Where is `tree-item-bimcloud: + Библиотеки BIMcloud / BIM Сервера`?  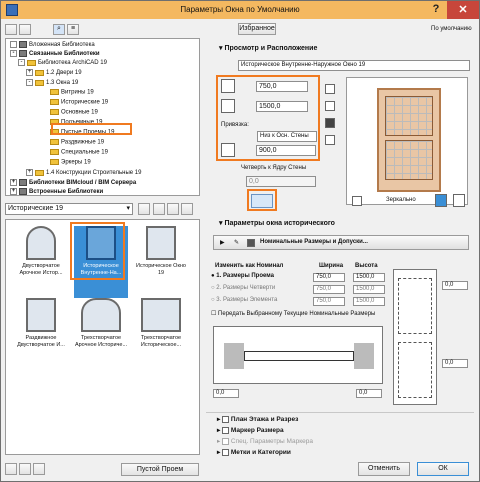
tree-item-bimcloud: + Библиотеки BIMcloud / BIM Сервера is located at coordinates (73, 183).